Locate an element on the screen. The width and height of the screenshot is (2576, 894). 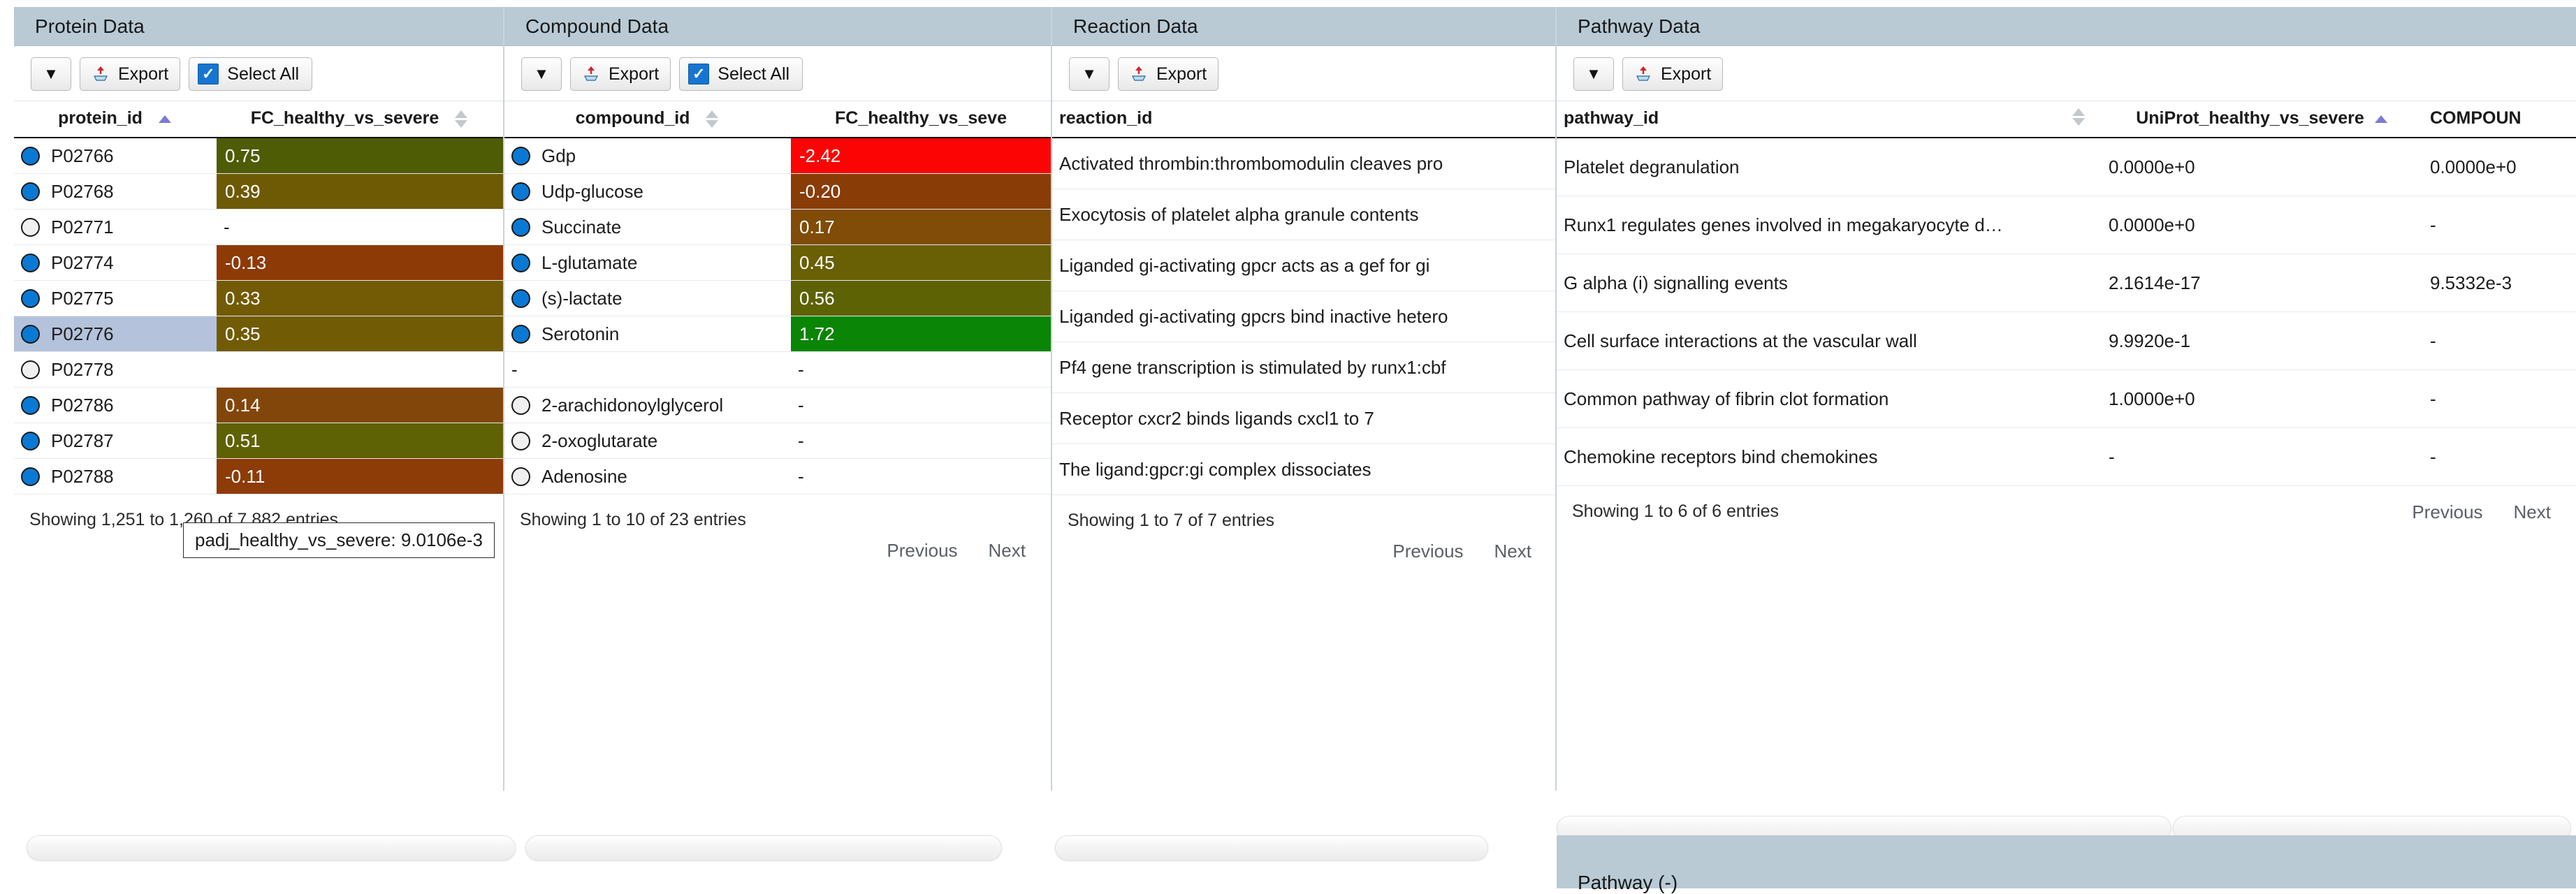
table-row: P02766 0.75 is located at coordinates (258, 156).